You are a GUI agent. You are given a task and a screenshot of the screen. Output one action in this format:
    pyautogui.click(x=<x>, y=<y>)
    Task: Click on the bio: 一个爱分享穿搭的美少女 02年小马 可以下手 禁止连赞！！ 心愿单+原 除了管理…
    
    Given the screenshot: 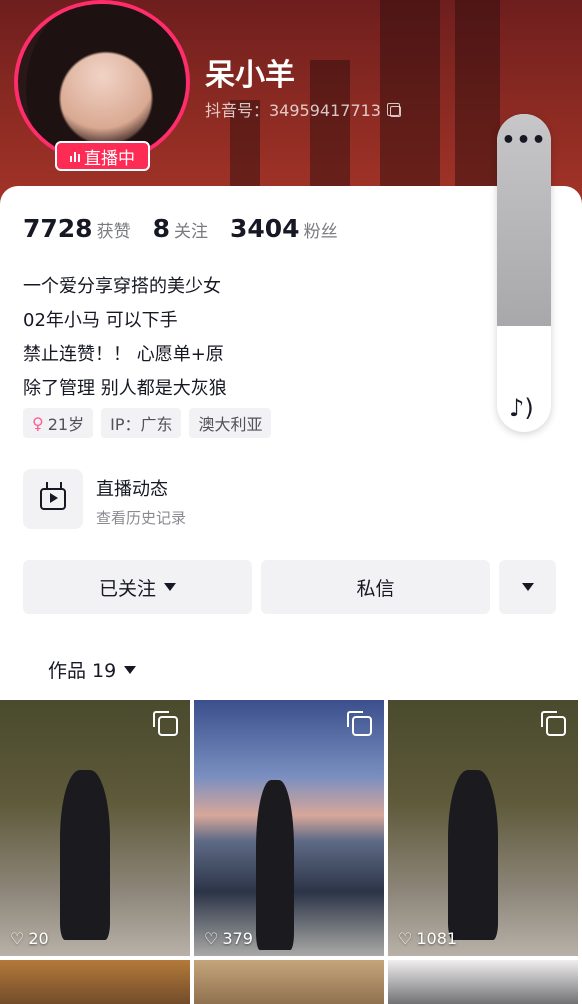 What is the action you would take?
    pyautogui.click(x=125, y=338)
    